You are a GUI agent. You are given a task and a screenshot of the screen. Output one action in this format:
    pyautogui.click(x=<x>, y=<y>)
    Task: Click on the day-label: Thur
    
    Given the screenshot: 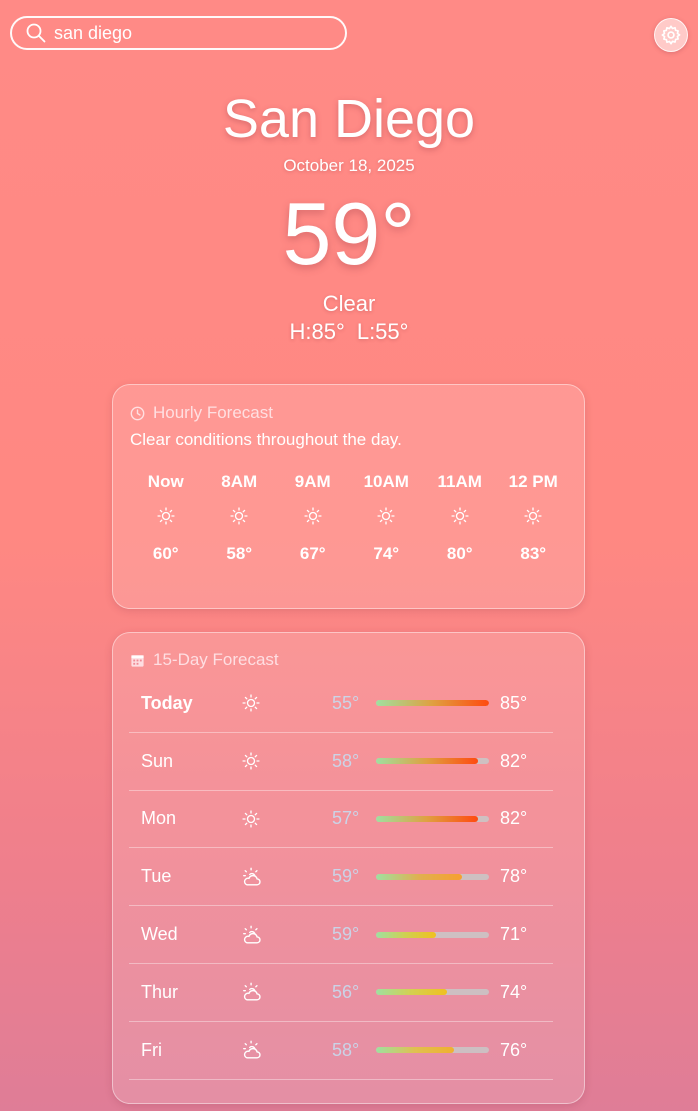 What is the action you would take?
    pyautogui.click(x=160, y=991)
    